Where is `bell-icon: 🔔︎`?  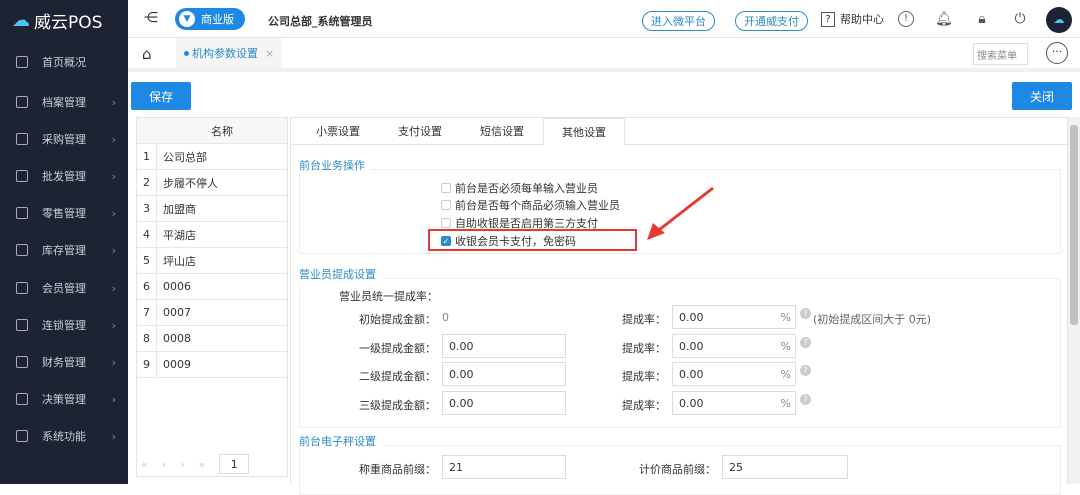
bell-icon: 🔔︎ is located at coordinates (944, 19).